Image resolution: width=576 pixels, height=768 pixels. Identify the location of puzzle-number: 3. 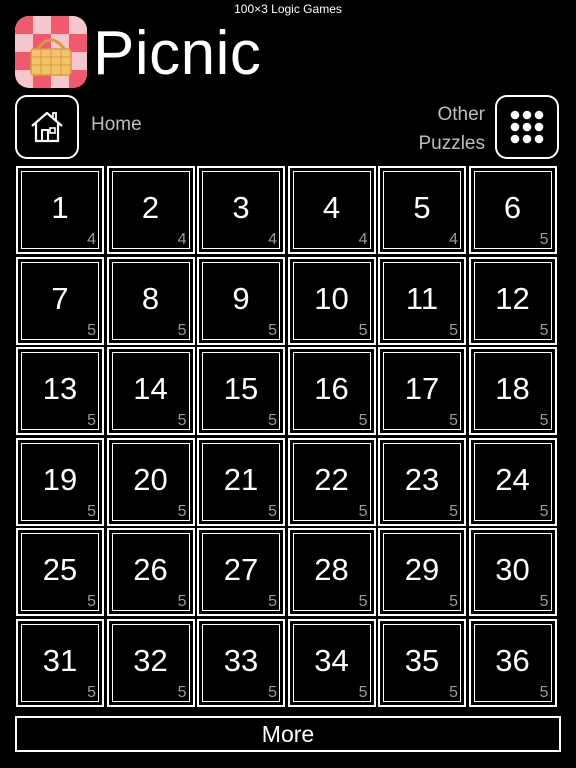
(241, 207).